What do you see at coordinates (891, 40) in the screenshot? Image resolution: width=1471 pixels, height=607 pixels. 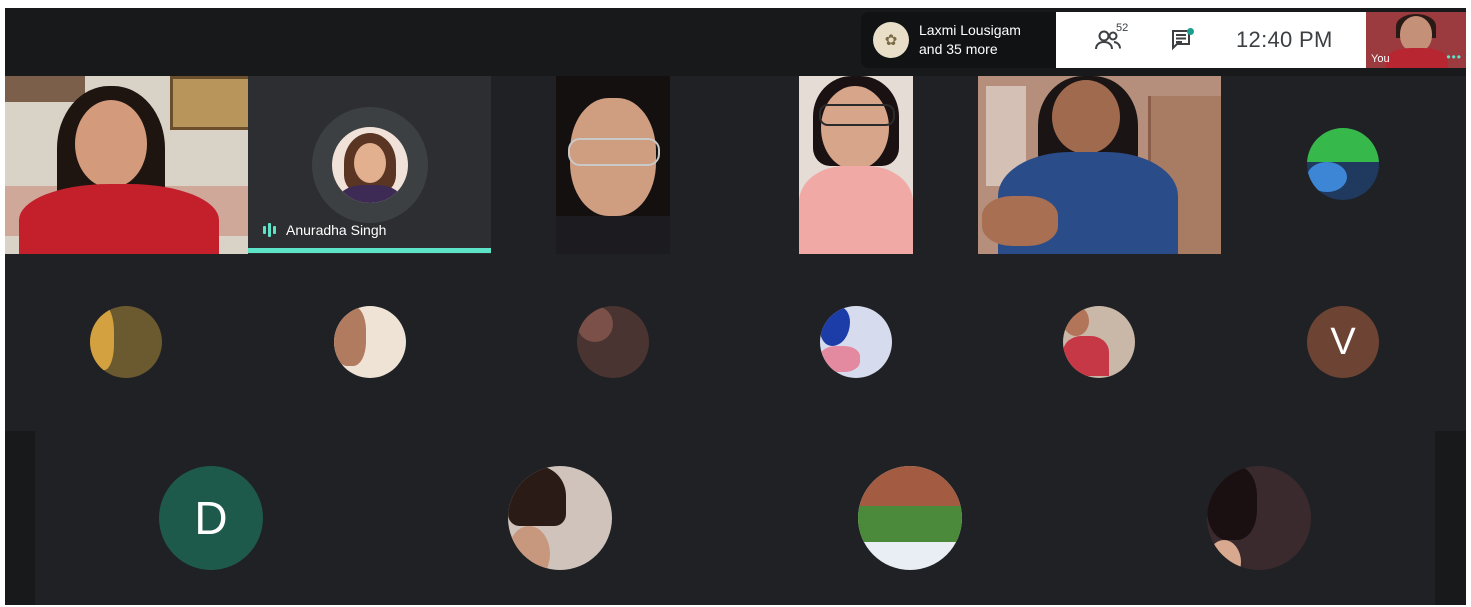 I see `presenter-avatar: ✿` at bounding box center [891, 40].